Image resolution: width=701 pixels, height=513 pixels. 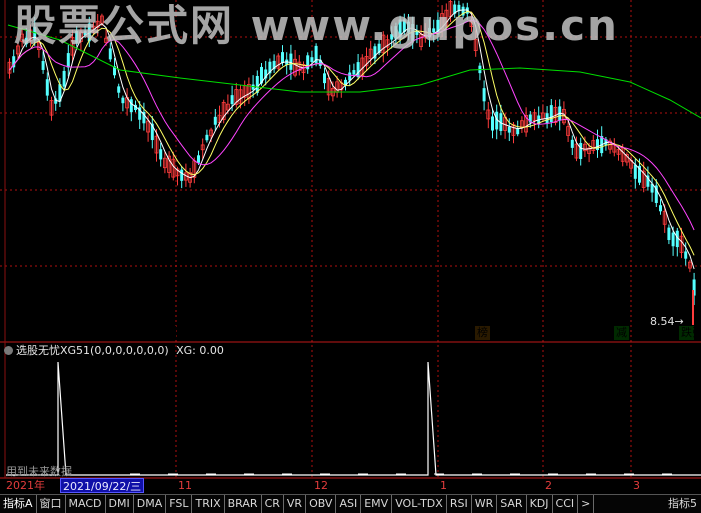 What do you see at coordinates (316, 25) in the screenshot?
I see `watermark: 股票公式网 www.gupos.cn` at bounding box center [316, 25].